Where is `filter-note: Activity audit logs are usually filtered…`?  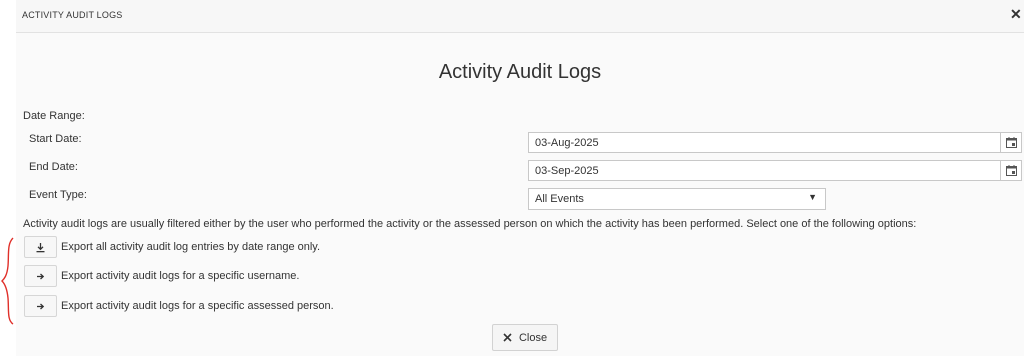
filter-note: Activity audit logs are usually filtered… is located at coordinates (470, 224).